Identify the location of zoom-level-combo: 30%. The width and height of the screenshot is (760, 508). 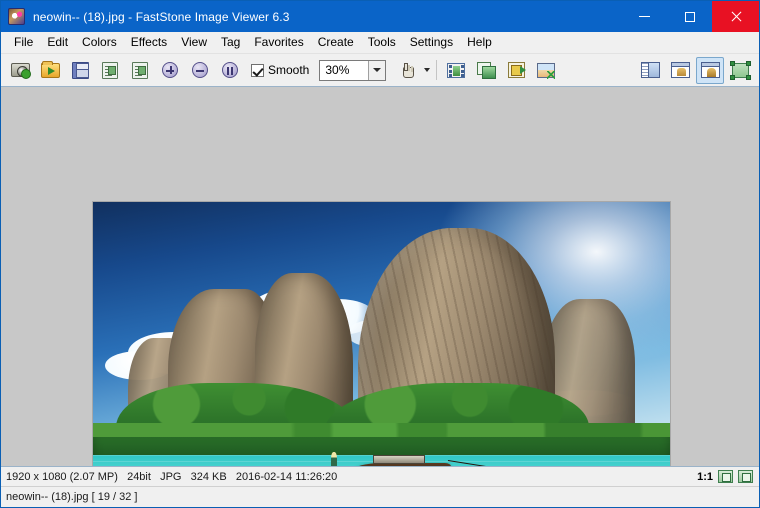
(353, 70).